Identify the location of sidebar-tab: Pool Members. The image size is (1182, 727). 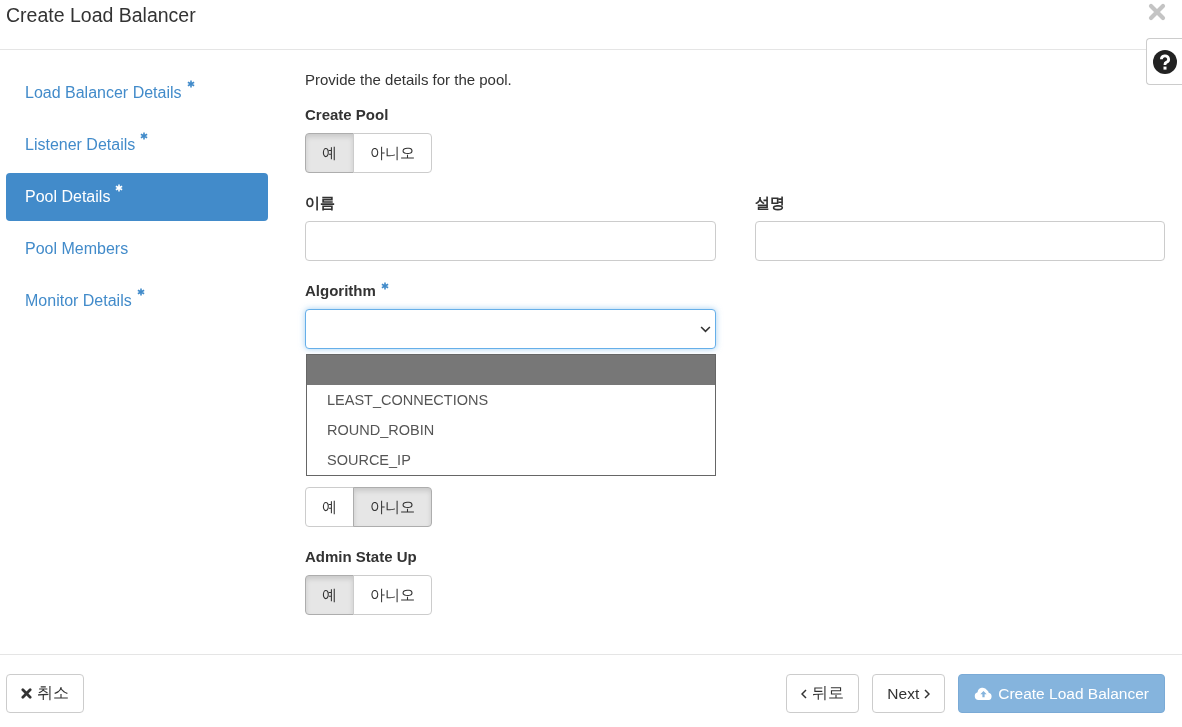
(137, 249).